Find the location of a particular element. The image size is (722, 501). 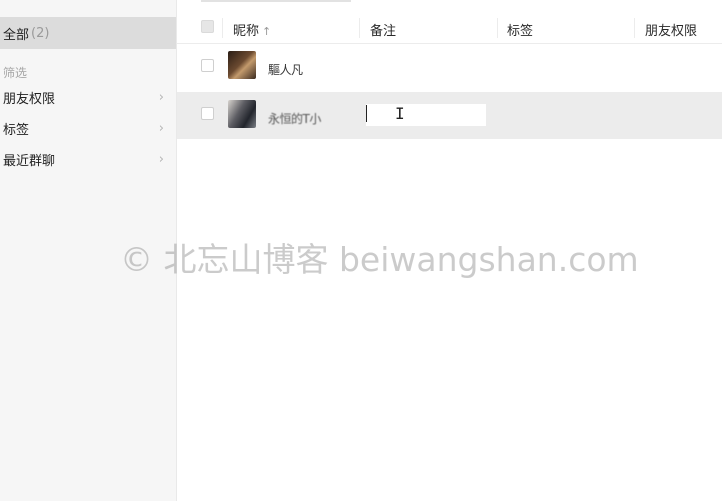

column-header-label: 昵称 is located at coordinates (246, 31).